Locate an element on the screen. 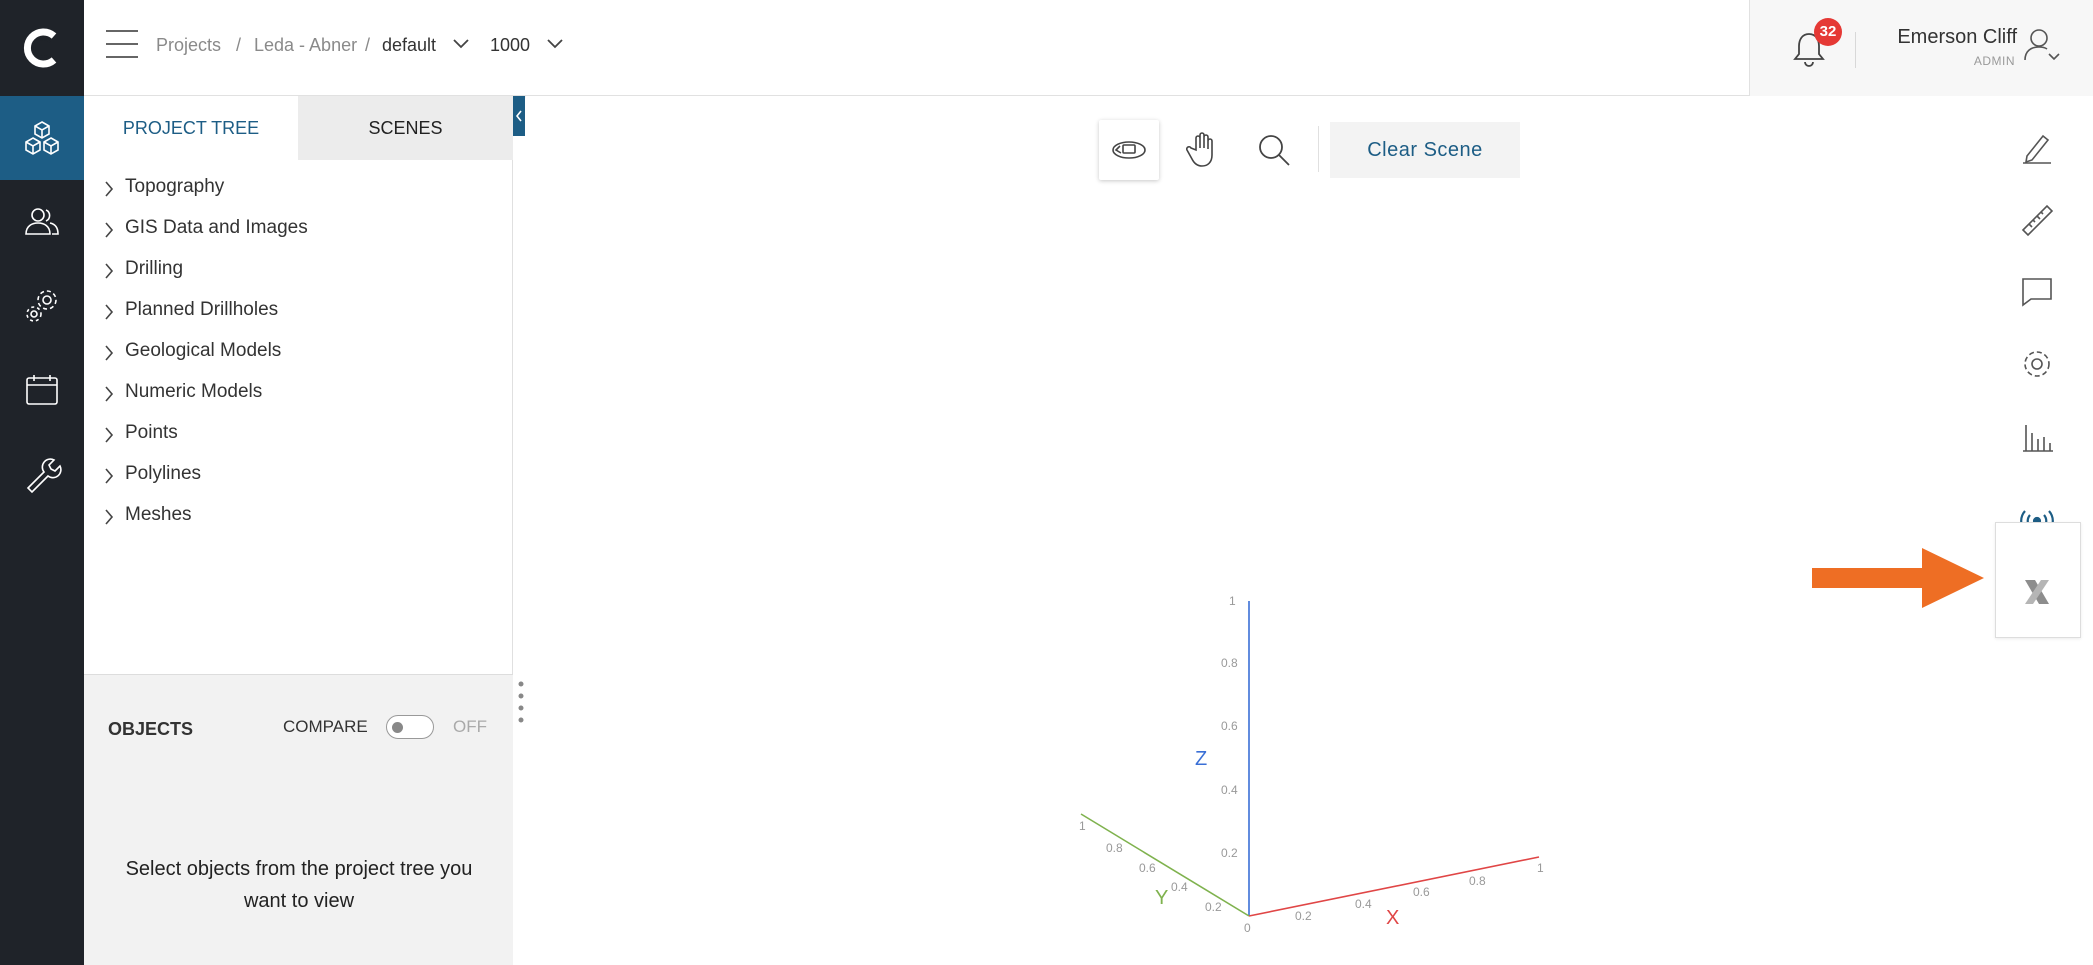 The width and height of the screenshot is (2093, 965). toggle-knob is located at coordinates (397, 727).